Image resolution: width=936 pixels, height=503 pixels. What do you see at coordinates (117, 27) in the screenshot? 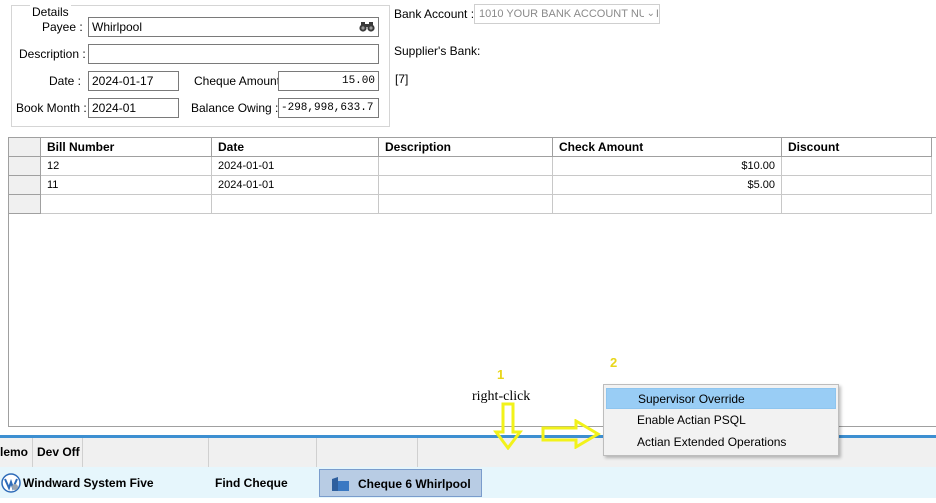
I see `payee-value: Whirlpool` at bounding box center [117, 27].